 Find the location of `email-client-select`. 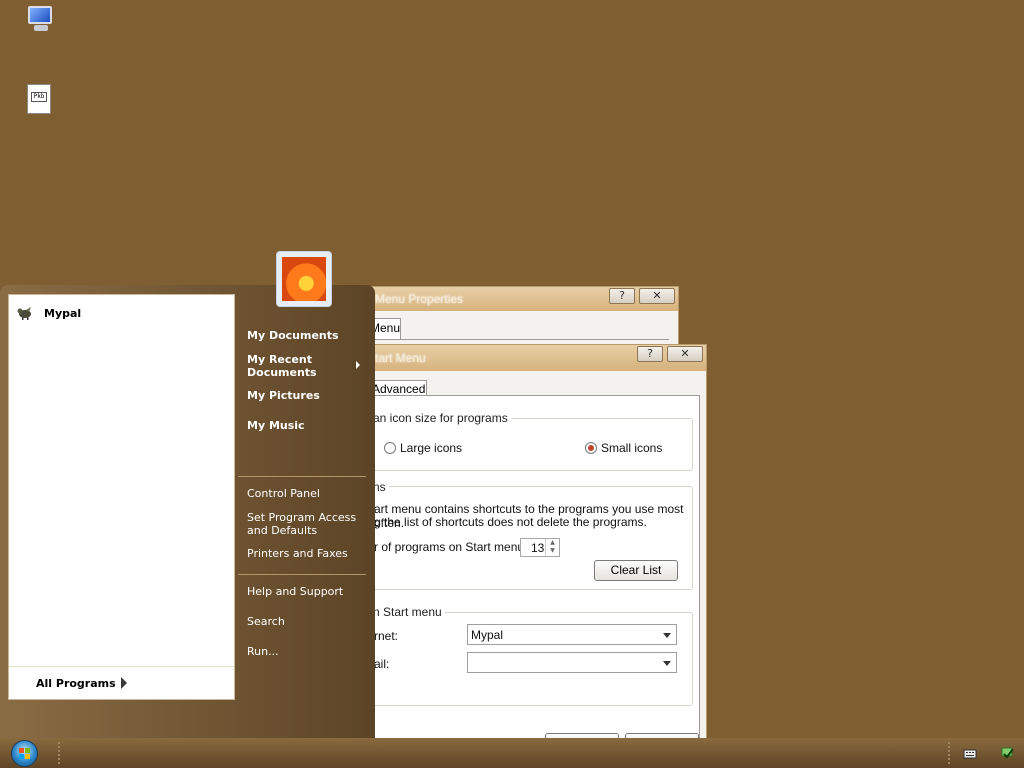

email-client-select is located at coordinates (572, 662).